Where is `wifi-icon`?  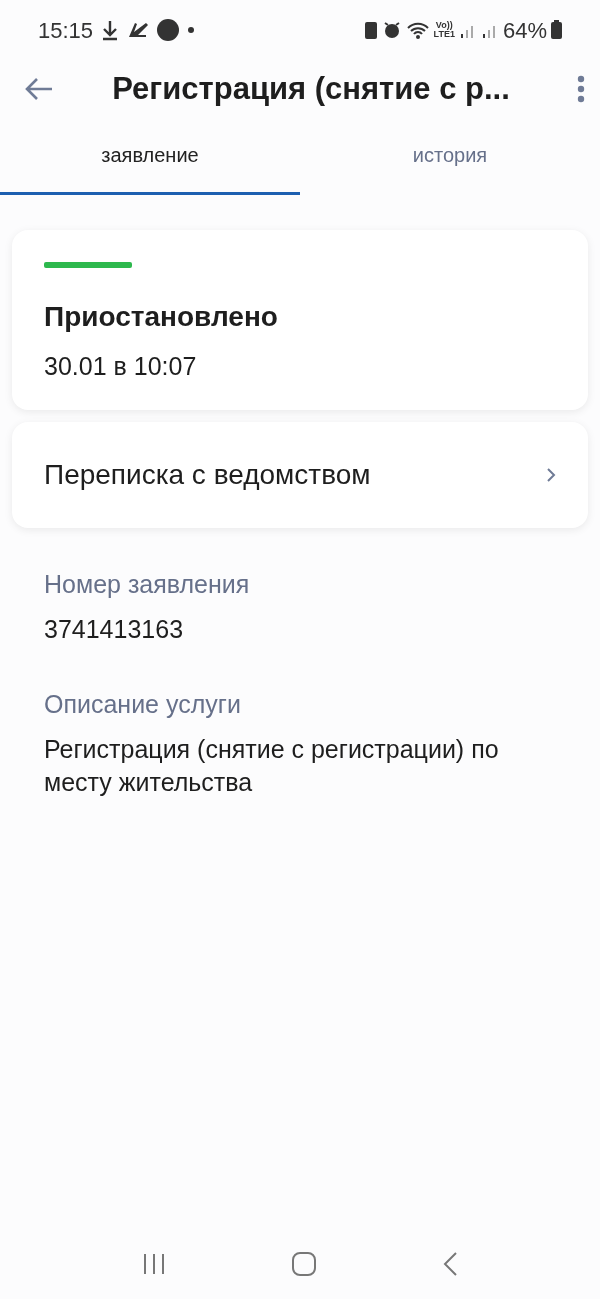
wifi-icon is located at coordinates (417, 30).